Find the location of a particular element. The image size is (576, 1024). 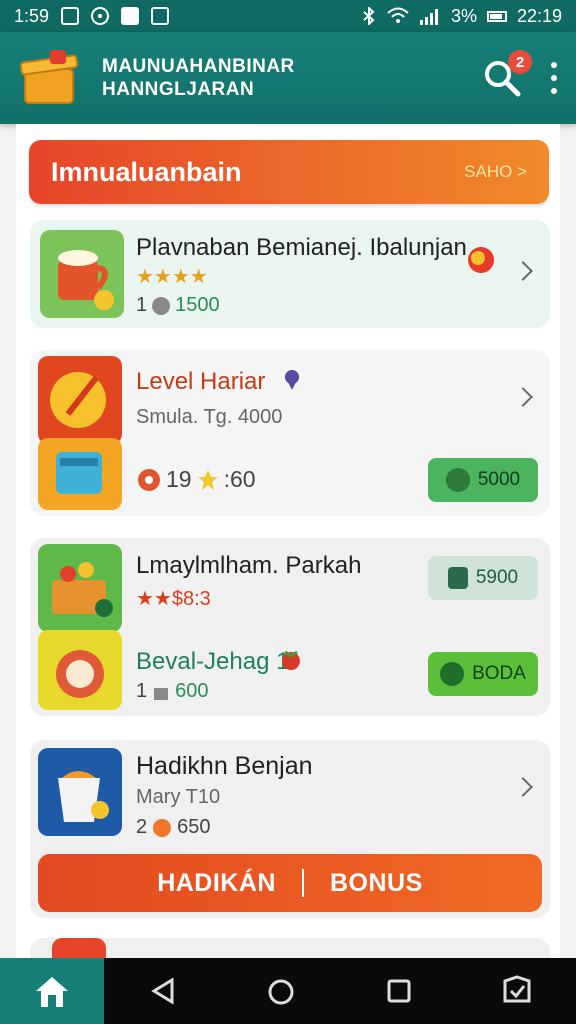

download-notification-icon is located at coordinates (160, 16).